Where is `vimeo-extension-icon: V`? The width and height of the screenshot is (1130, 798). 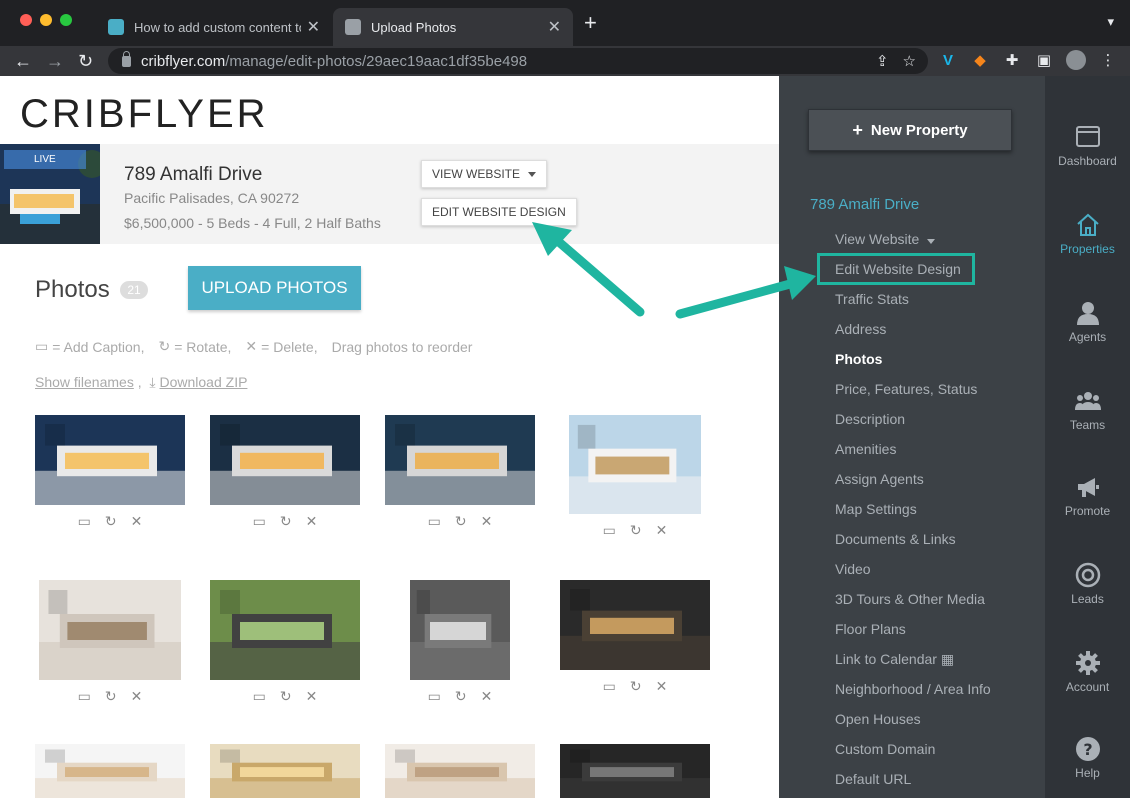
vimeo-extension-icon: V is located at coordinates (948, 60).